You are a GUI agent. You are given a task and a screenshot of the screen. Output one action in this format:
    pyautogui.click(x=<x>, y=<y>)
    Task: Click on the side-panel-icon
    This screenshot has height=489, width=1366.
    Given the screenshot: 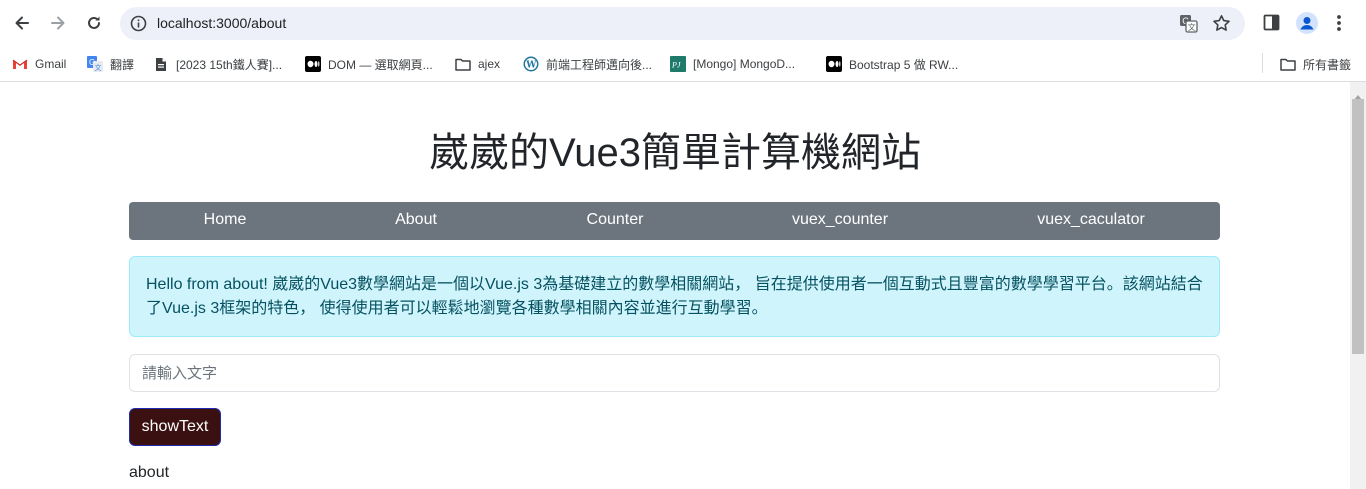 What is the action you would take?
    pyautogui.click(x=1271, y=25)
    